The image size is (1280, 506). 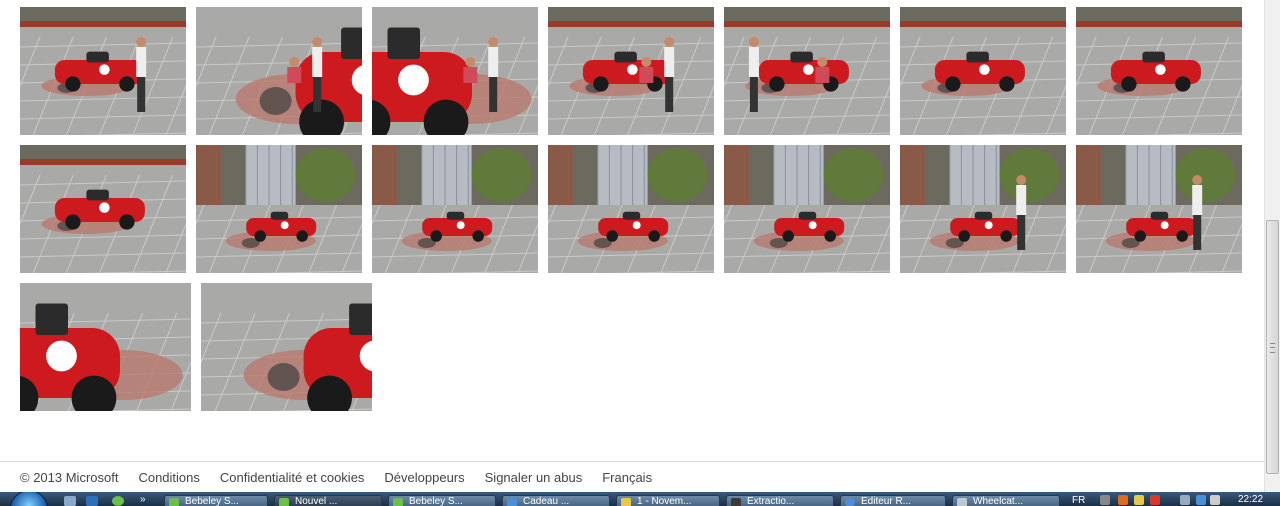 What do you see at coordinates (29, 499) in the screenshot?
I see `start-button` at bounding box center [29, 499].